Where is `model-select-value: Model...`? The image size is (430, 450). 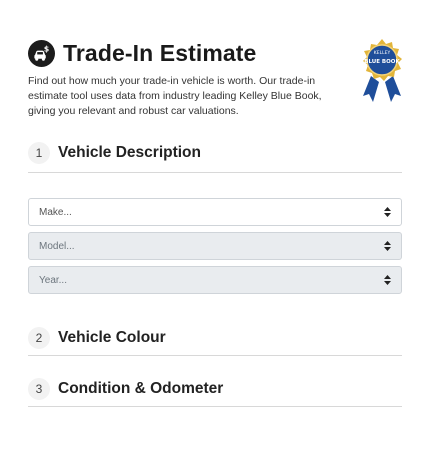
model-select-value: Model... is located at coordinates (57, 246).